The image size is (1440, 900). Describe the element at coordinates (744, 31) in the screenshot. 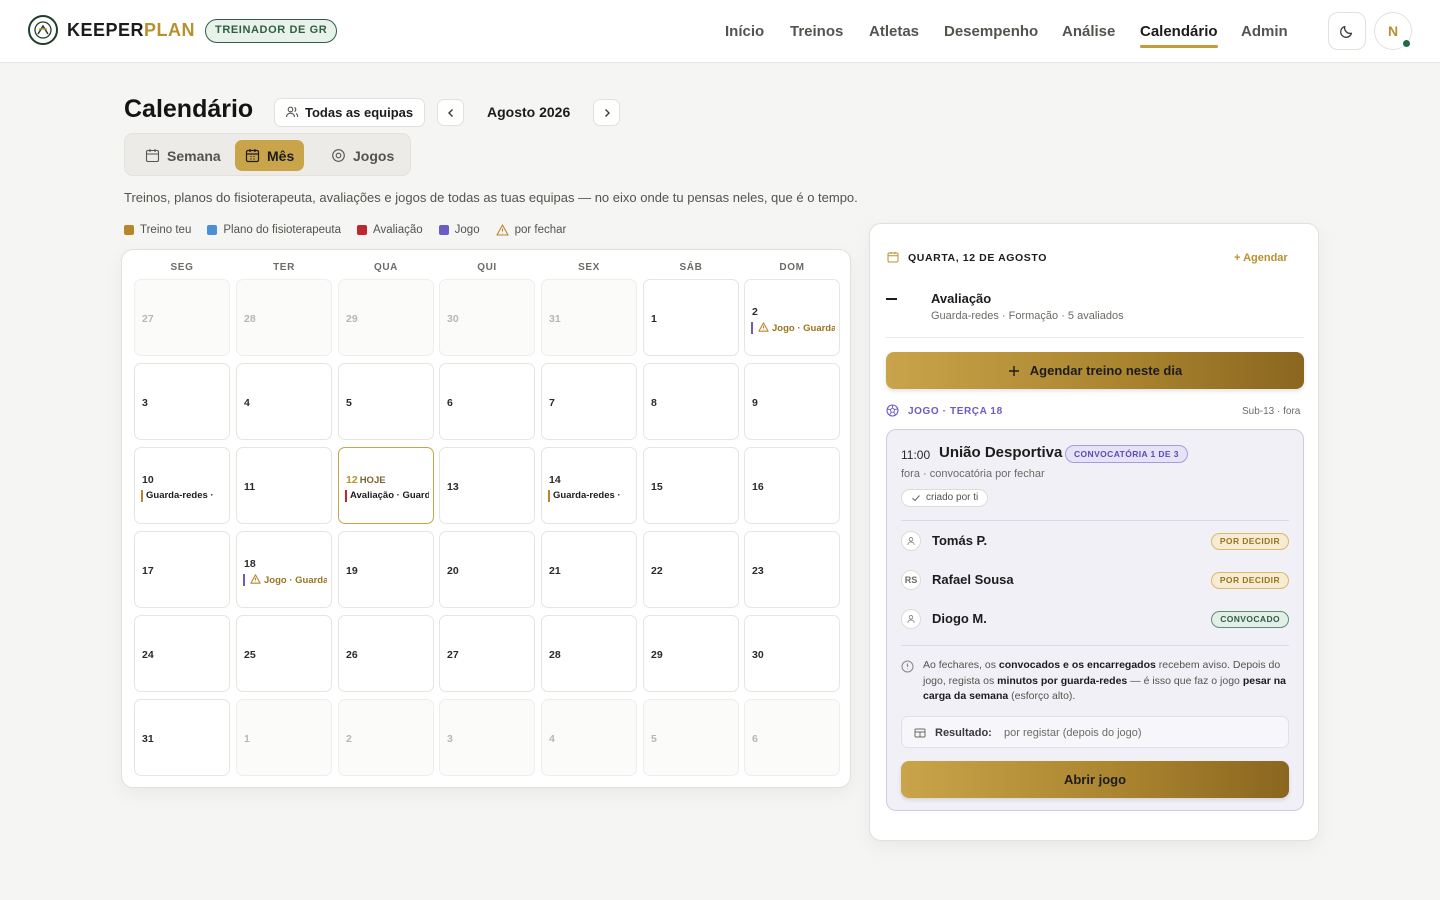

I see `nav-inicio: Início` at that location.